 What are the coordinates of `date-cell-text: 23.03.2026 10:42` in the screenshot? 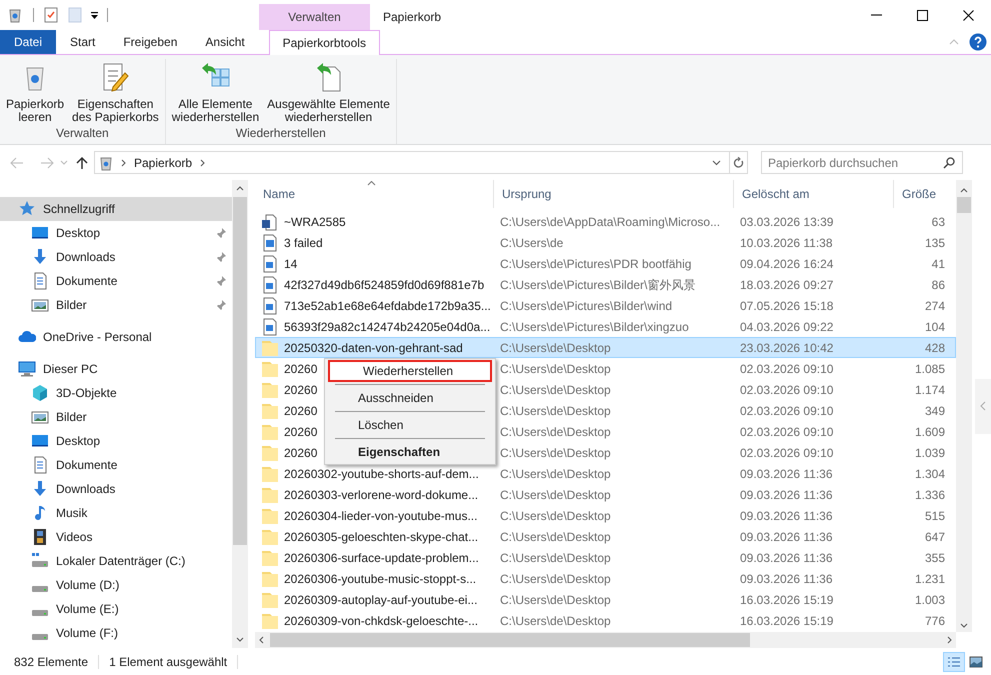 It's located at (786, 348).